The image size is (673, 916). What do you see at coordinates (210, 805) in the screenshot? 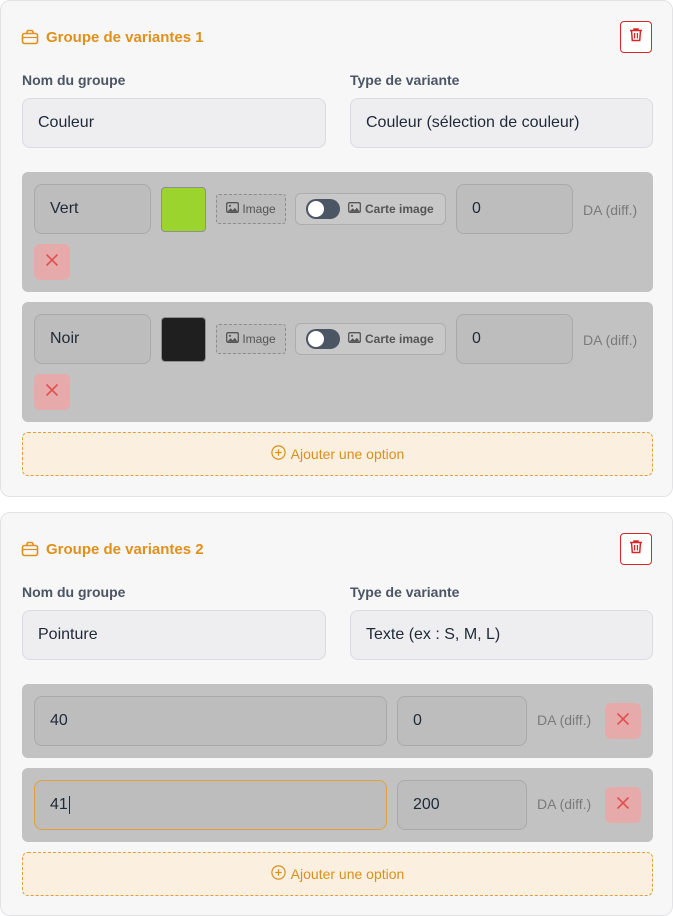
I see `option-name-input: 41` at bounding box center [210, 805].